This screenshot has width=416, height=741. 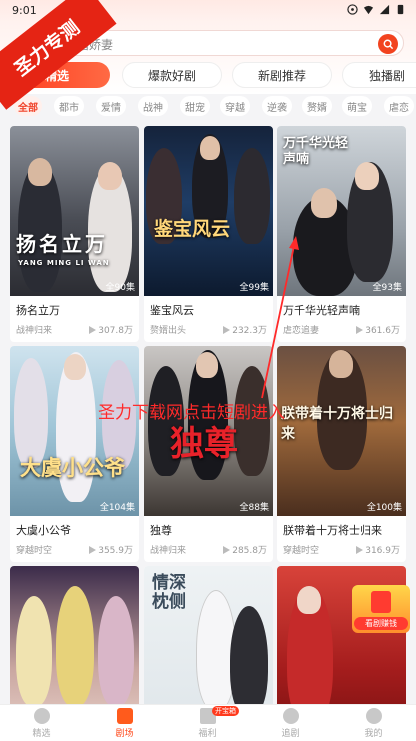 What do you see at coordinates (381, 623) in the screenshot?
I see `earn-reward-label: 看剧赚钱` at bounding box center [381, 623].